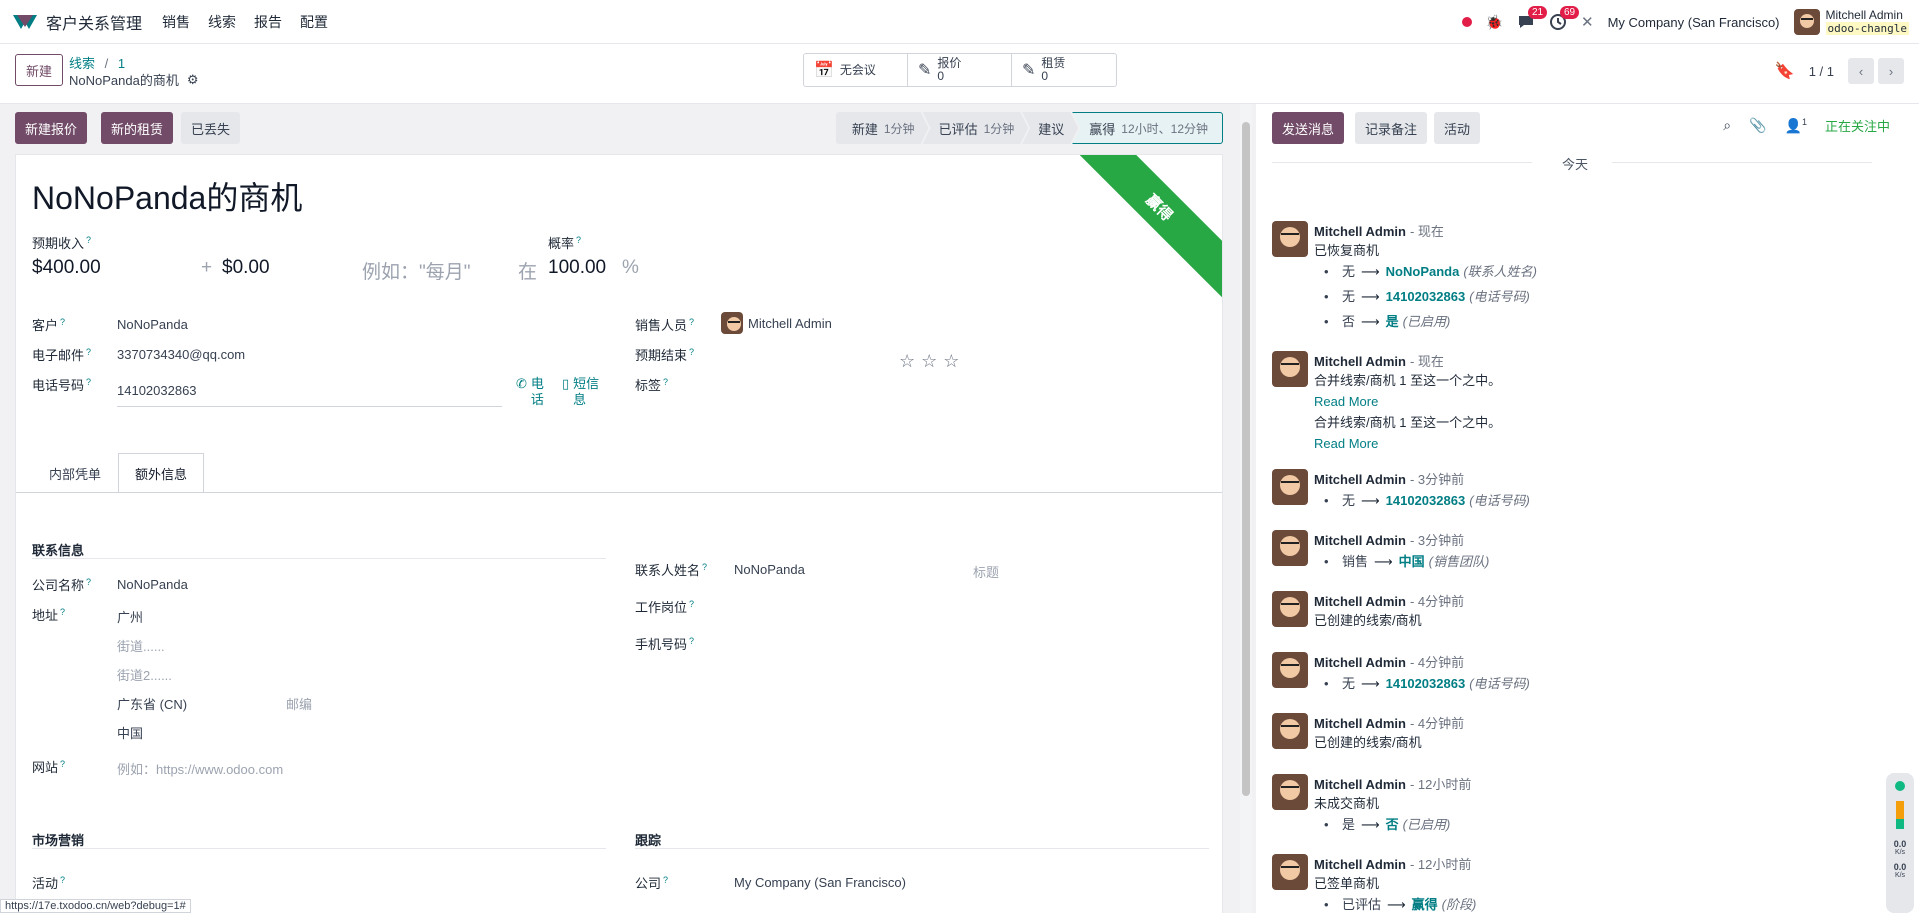 The height and width of the screenshot is (913, 1919). Describe the element at coordinates (1694, 22) in the screenshot. I see `company-switcher: My Company (San Francisco)` at that location.